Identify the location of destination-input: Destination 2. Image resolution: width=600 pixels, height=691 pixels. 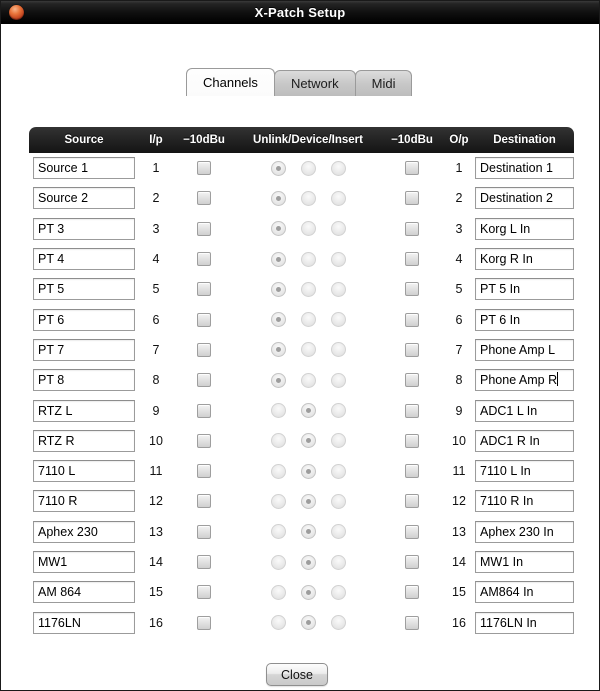
(524, 198).